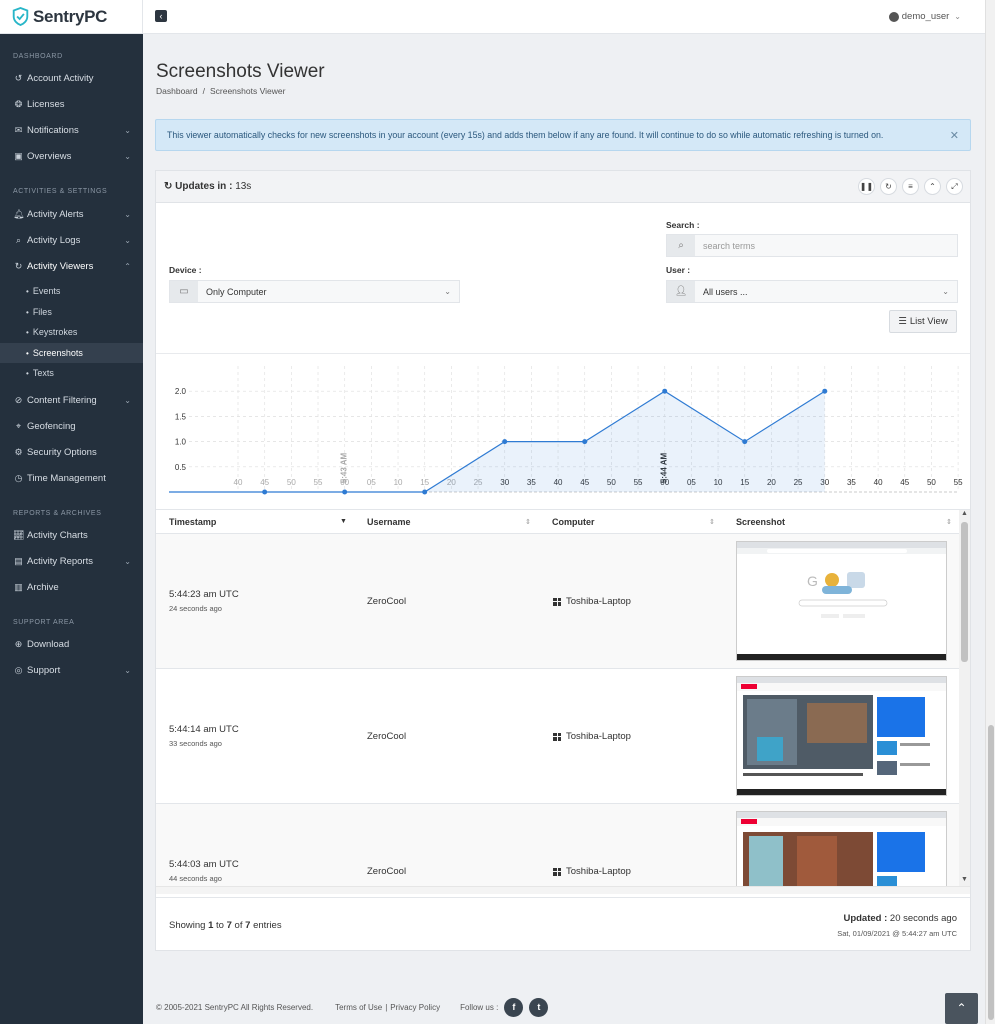  Describe the element at coordinates (888, 186) in the screenshot. I see `refresh-button: ↻` at that location.